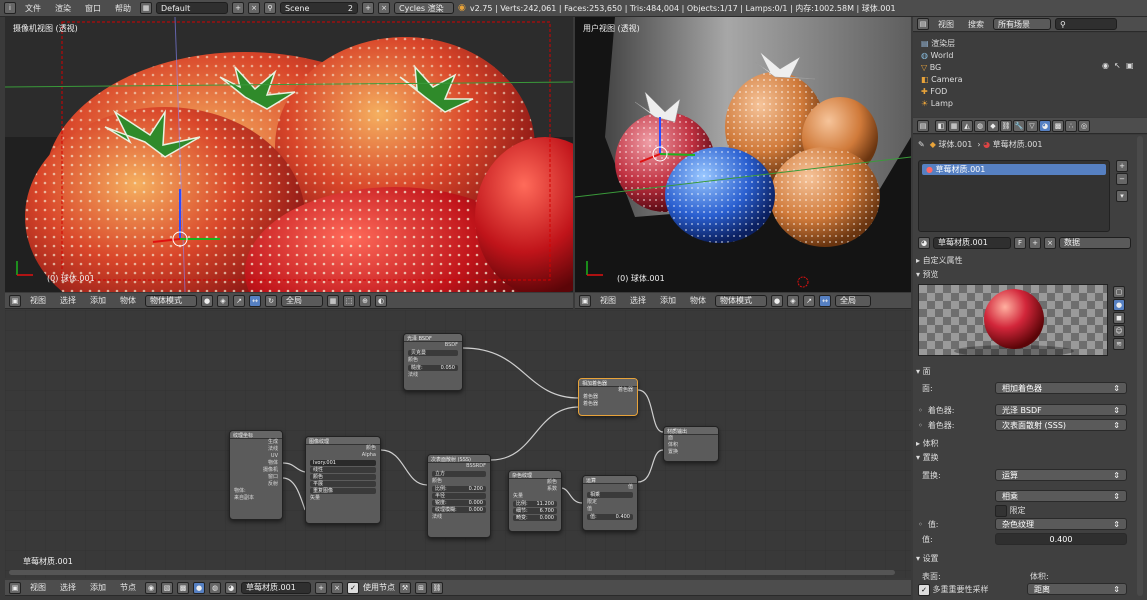 Image resolution: width=1147 pixels, height=600 pixels. What do you see at coordinates (691, 444) in the screenshot?
I see `node-material-output: 材质输出 面 体积 置换` at bounding box center [691, 444].